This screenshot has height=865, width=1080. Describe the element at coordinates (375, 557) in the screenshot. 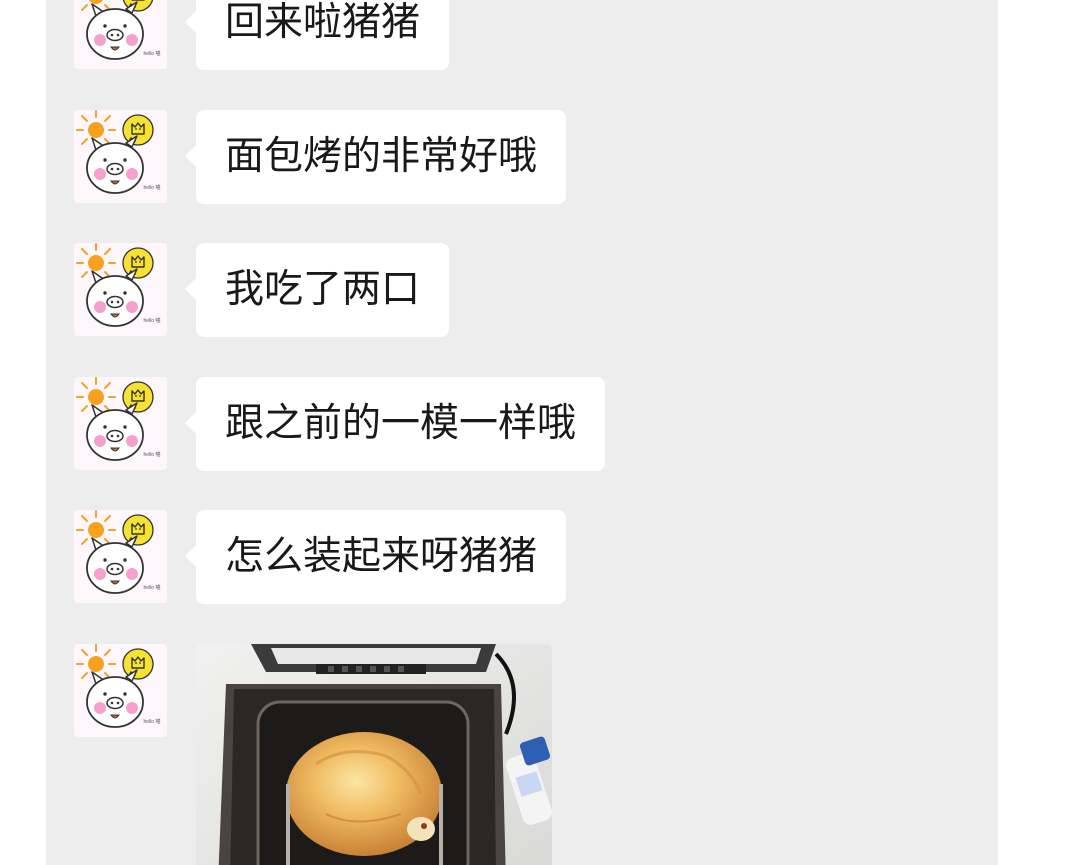

I see `message-bubble: 怎么装起来呀猪猪` at that location.